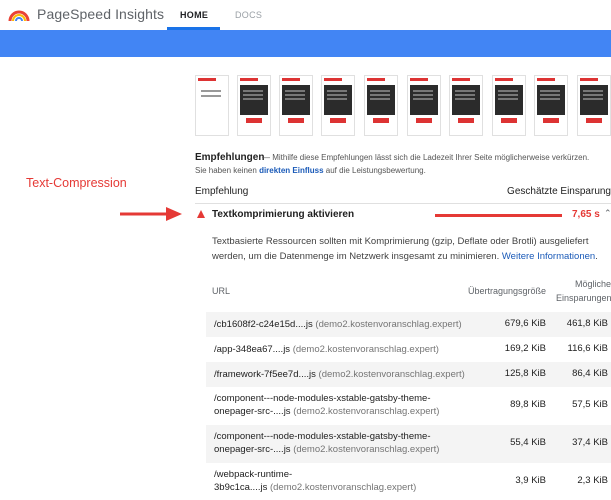  Describe the element at coordinates (227, 170) in the screenshot. I see `section-description-text: Sie haben keinen` at that location.